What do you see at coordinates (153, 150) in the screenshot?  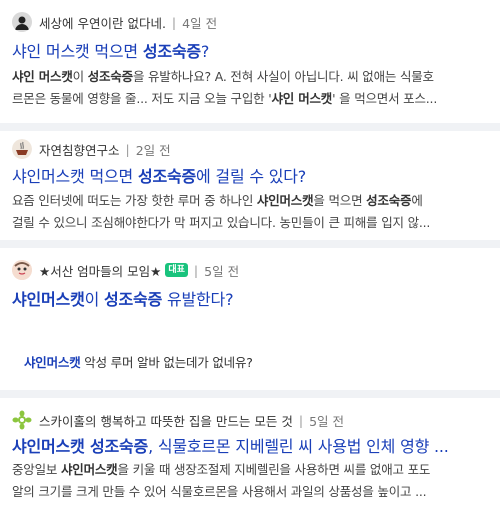 I see `post-time: 2일 전` at bounding box center [153, 150].